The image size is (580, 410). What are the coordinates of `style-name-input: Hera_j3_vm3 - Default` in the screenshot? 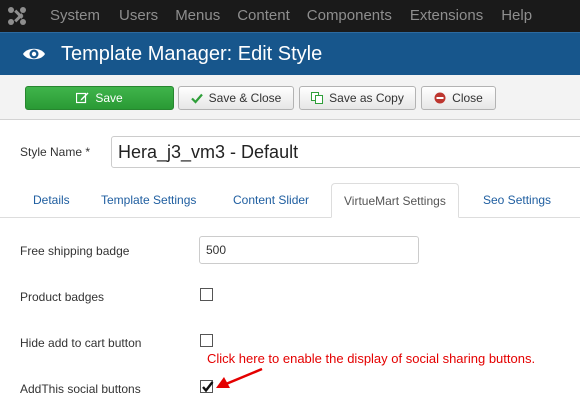 It's located at (345, 152).